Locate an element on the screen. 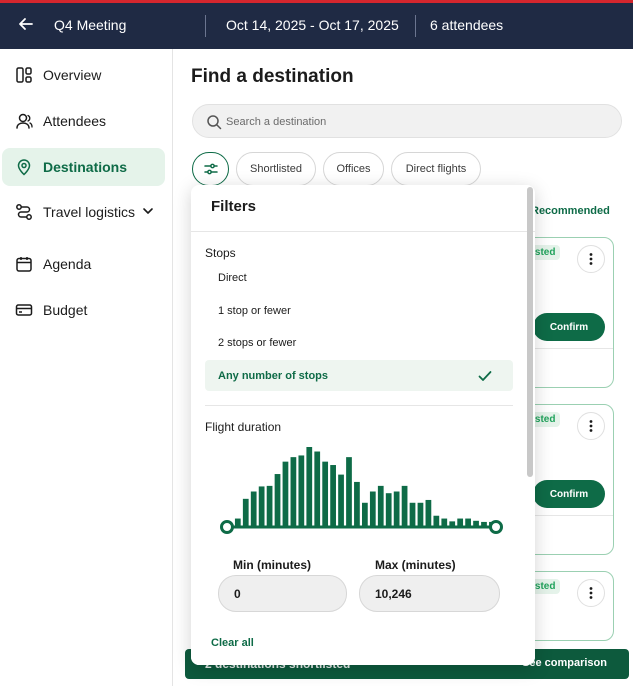  max-field is located at coordinates (429, 593).